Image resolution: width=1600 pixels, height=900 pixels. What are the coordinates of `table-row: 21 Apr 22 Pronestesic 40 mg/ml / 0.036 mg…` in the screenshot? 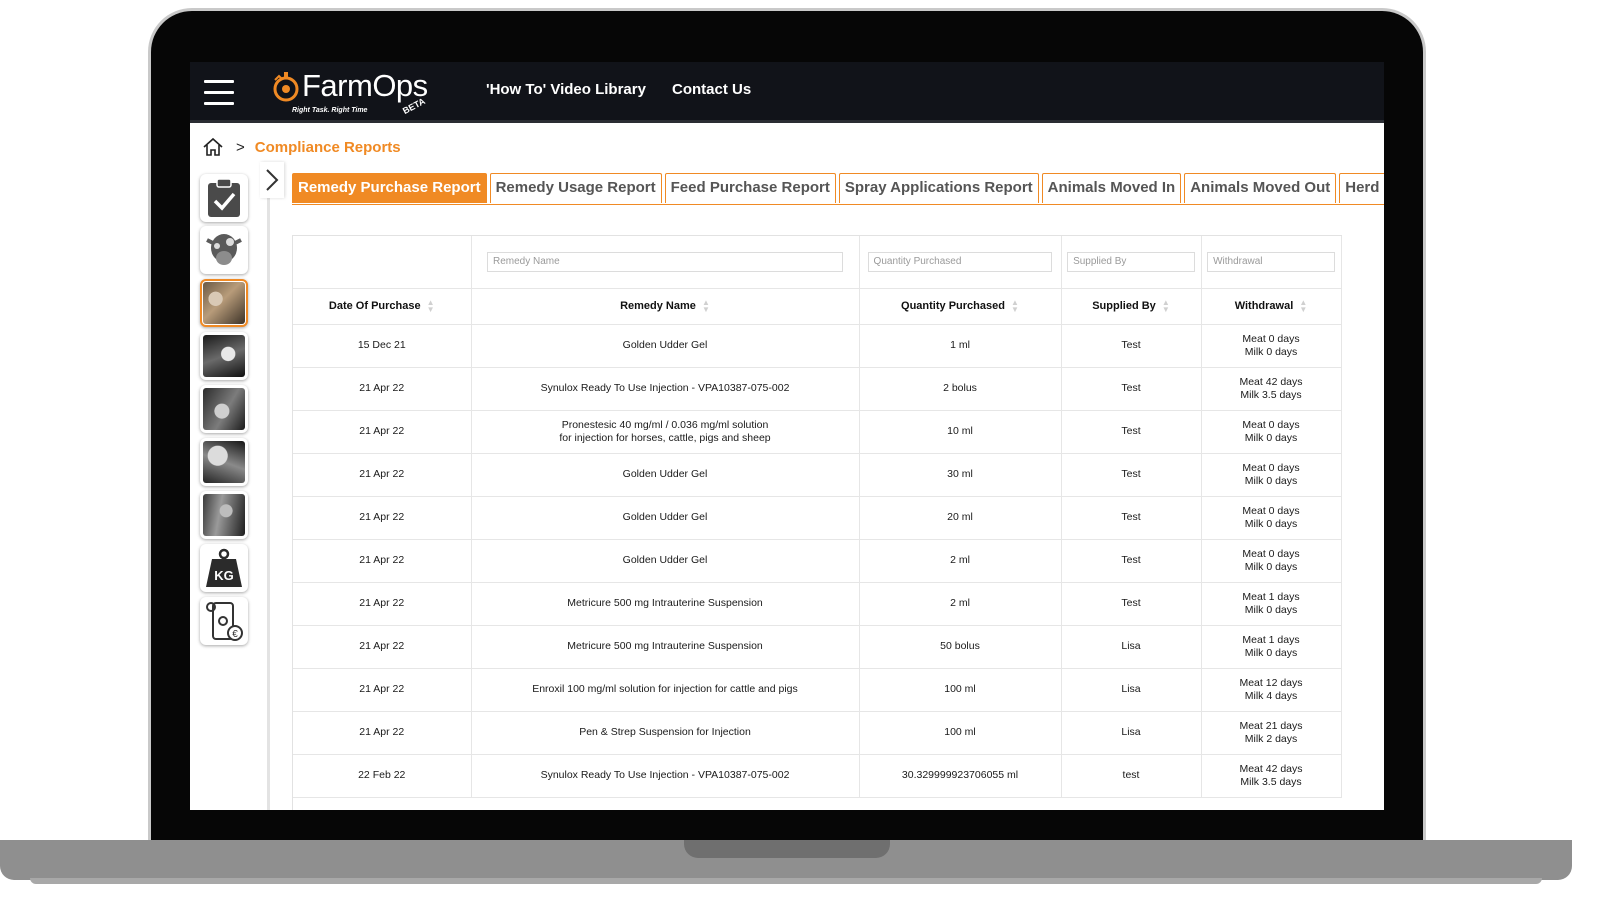 It's located at (817, 432).